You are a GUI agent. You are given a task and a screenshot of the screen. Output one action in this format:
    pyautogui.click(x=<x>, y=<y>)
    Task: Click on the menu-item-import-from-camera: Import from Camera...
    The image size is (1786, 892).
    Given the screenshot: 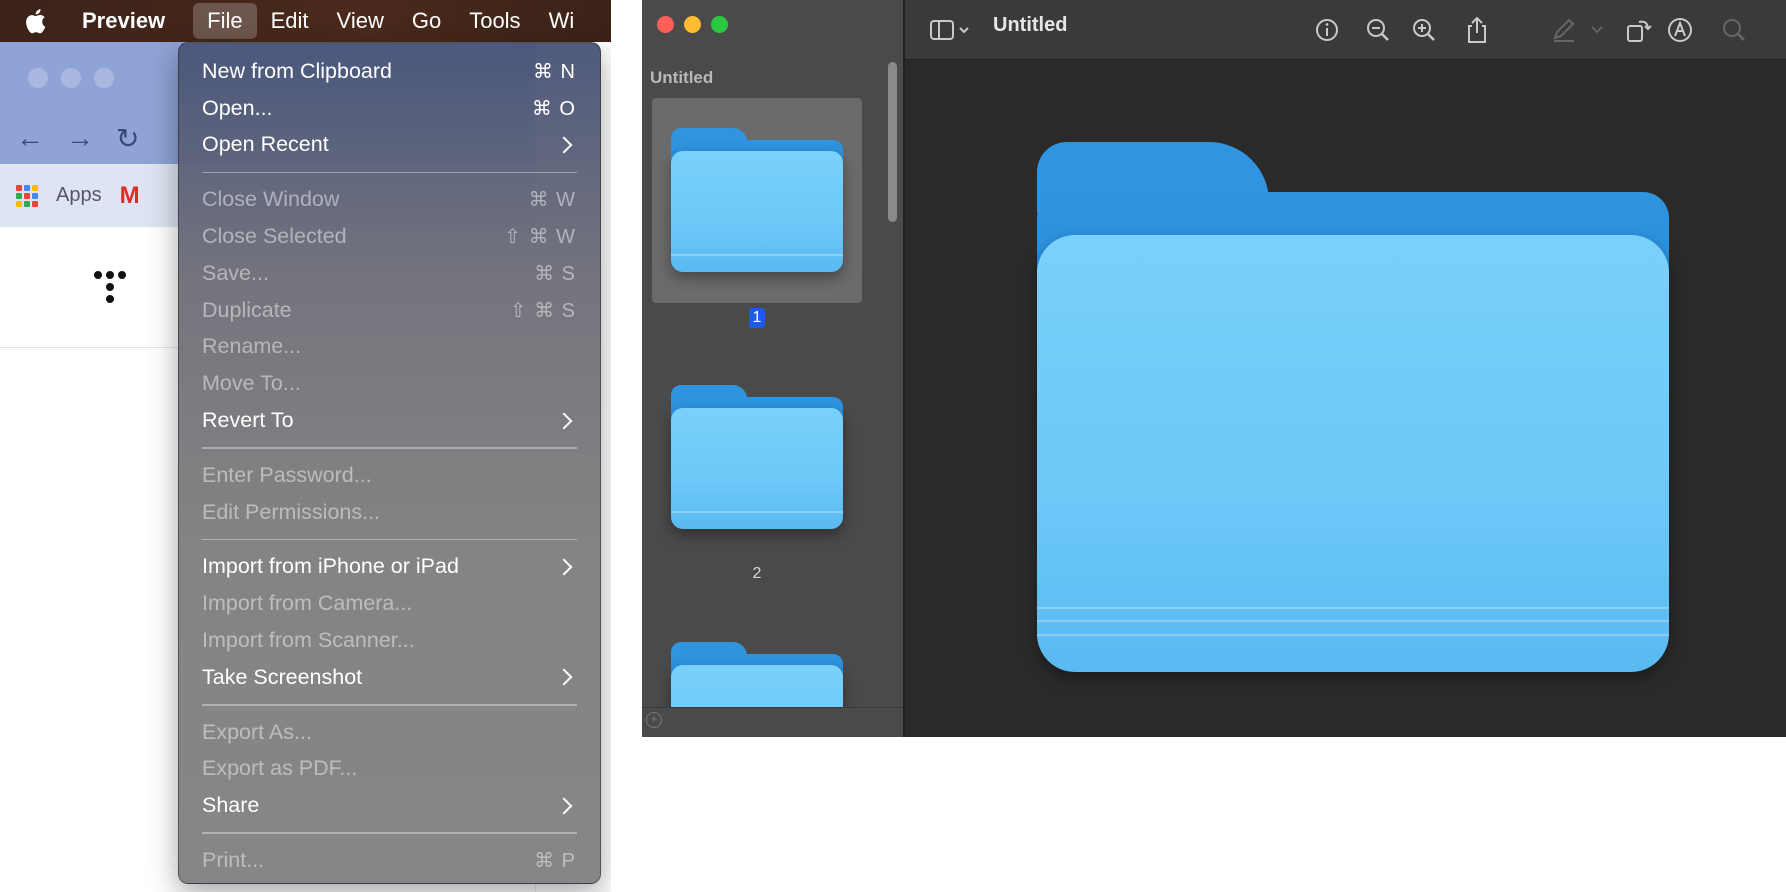 What is the action you would take?
    pyautogui.click(x=389, y=603)
    